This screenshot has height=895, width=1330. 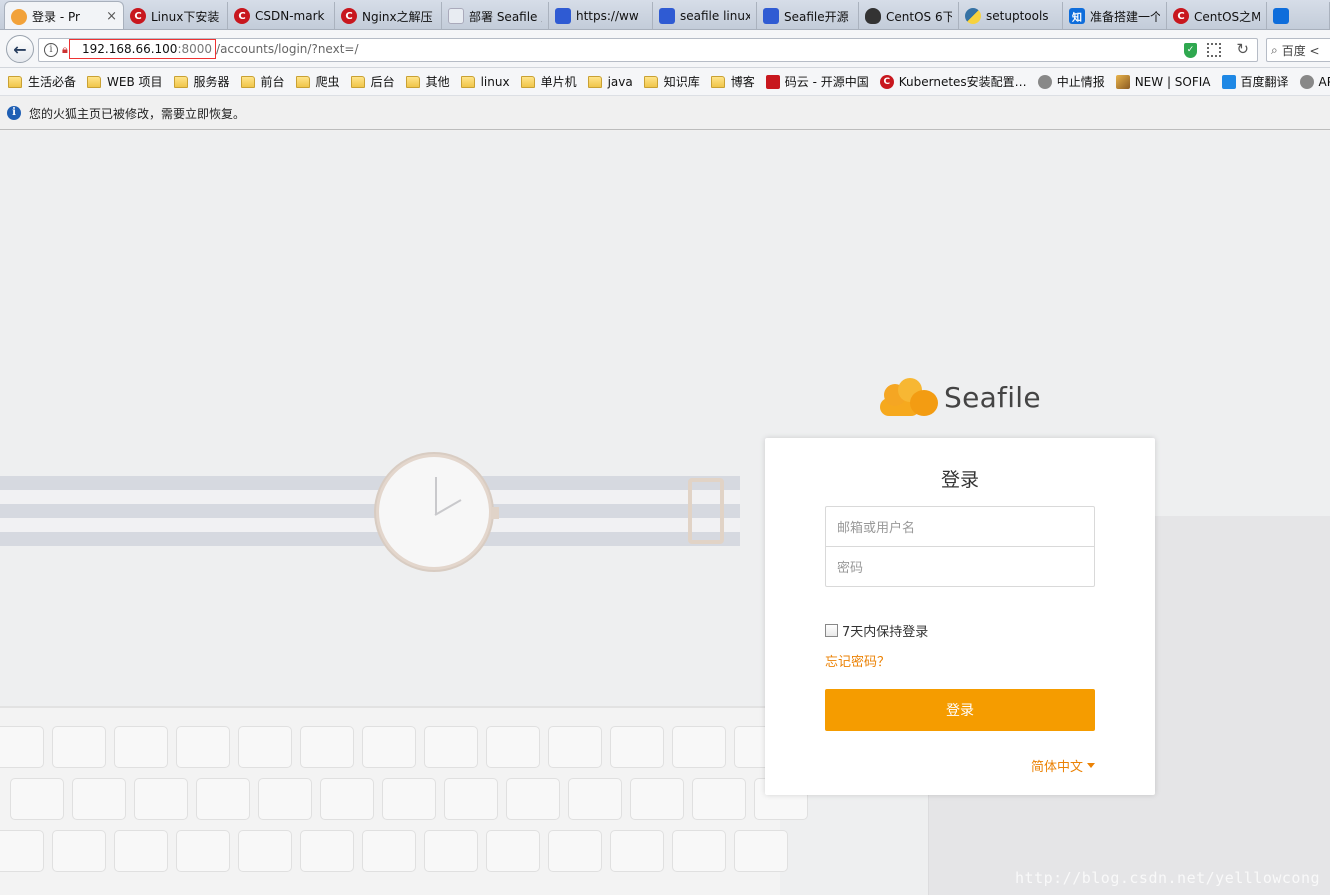 I want to click on bookmark-folder: 知识库, so click(x=671, y=81).